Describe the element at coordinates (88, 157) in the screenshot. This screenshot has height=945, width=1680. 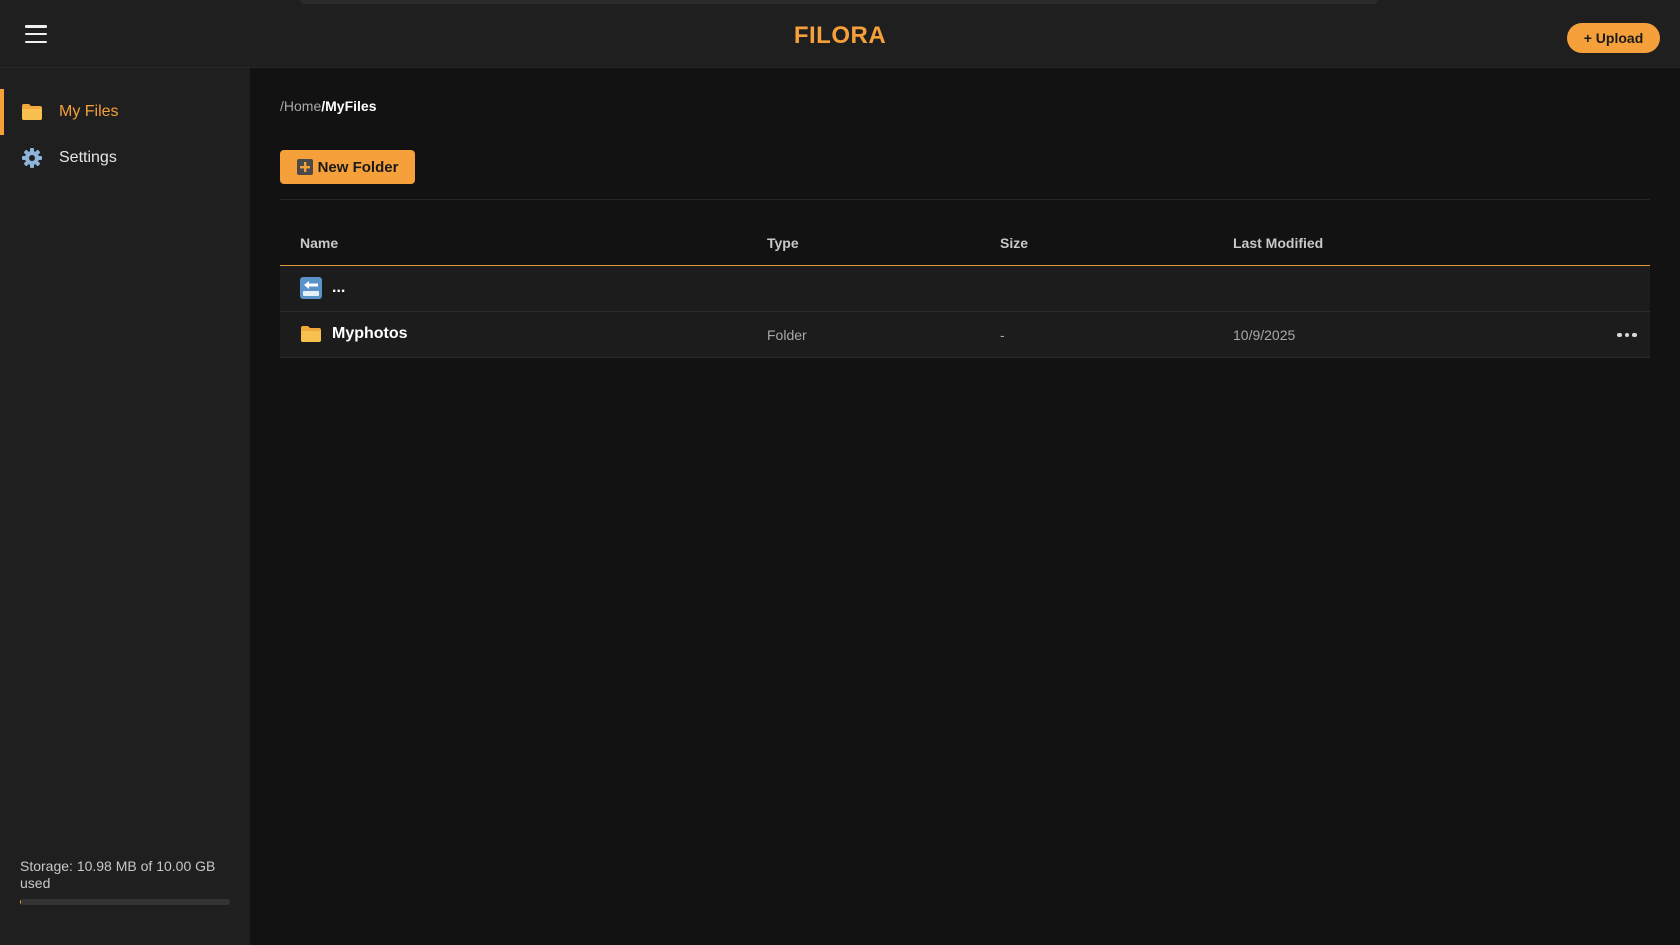
I see `sidebar-item-label: Settings` at that location.